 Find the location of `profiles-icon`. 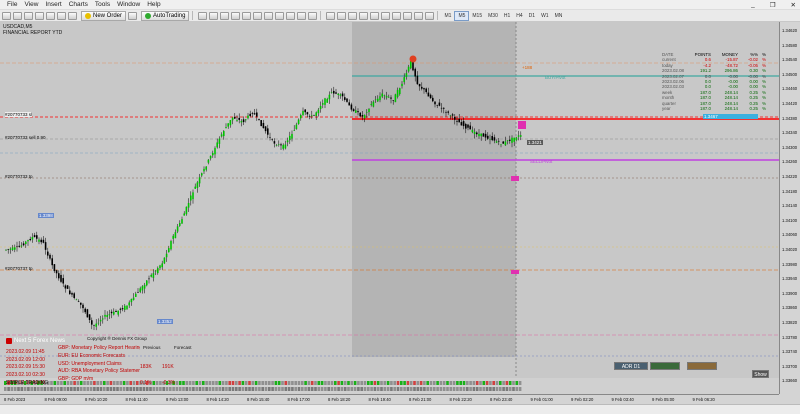

profiles-icon is located at coordinates (17, 15).